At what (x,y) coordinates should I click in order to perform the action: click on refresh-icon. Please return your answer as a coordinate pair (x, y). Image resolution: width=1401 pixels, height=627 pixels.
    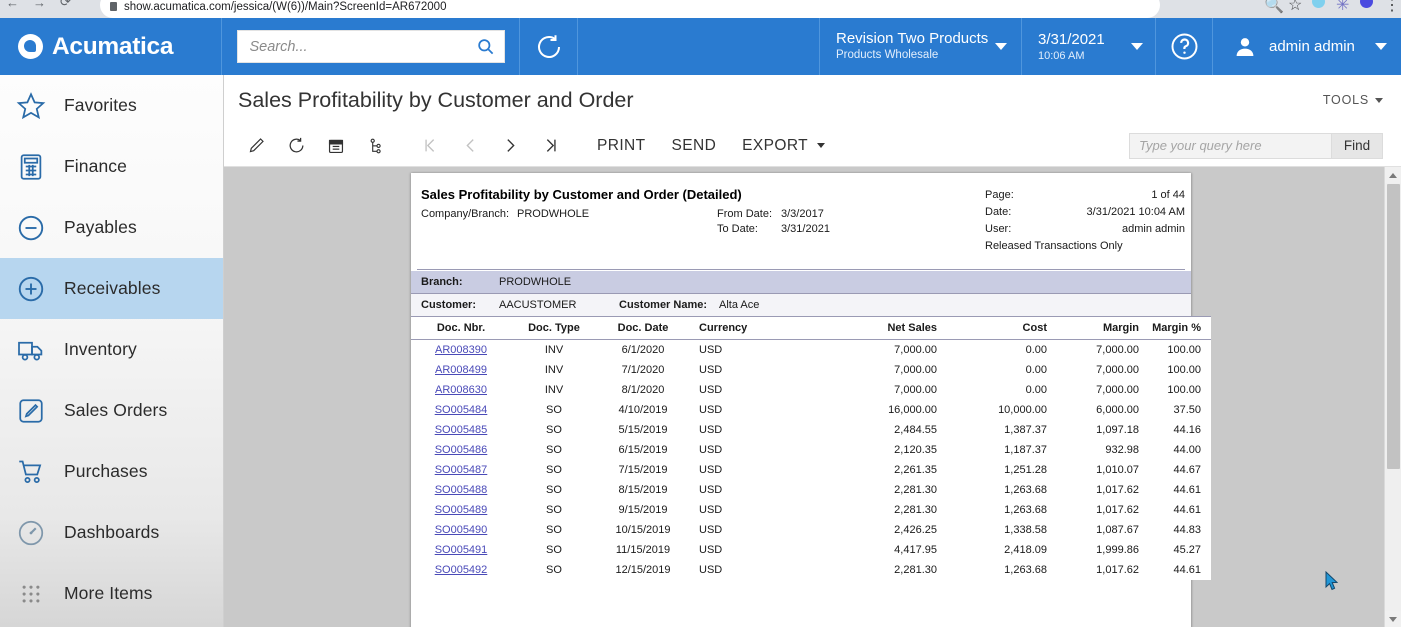
    Looking at the image, I should click on (296, 146).